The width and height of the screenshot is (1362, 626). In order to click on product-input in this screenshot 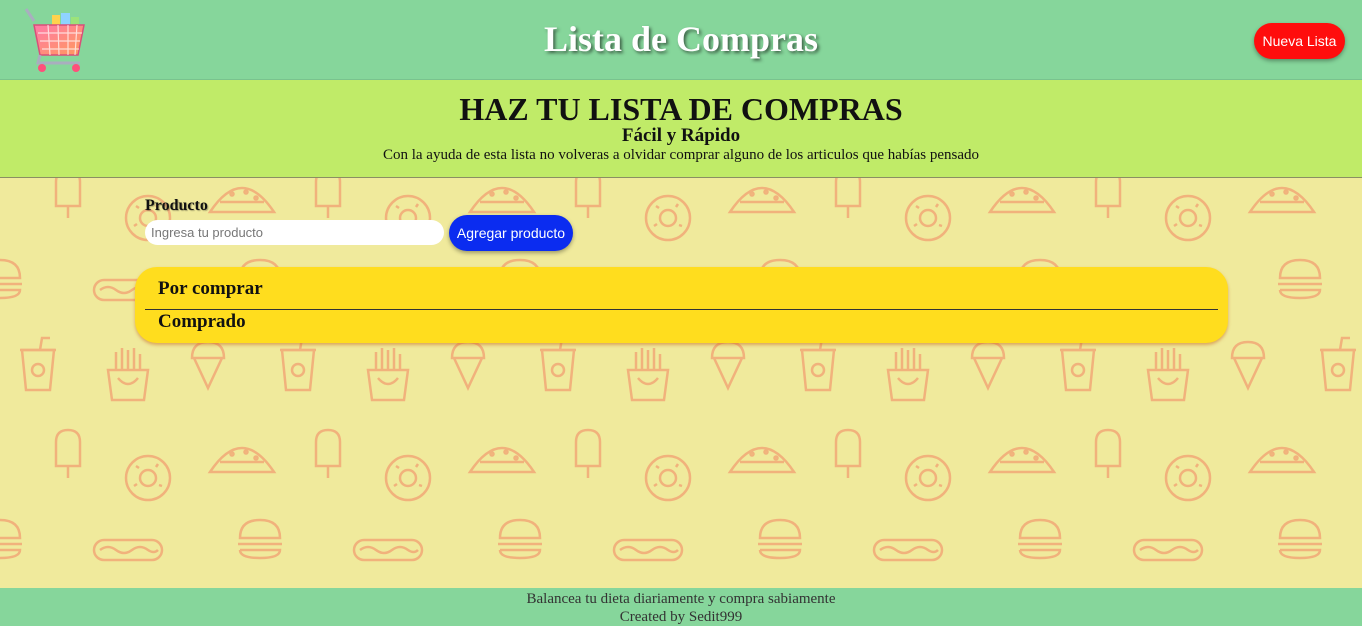, I will do `click(294, 232)`.